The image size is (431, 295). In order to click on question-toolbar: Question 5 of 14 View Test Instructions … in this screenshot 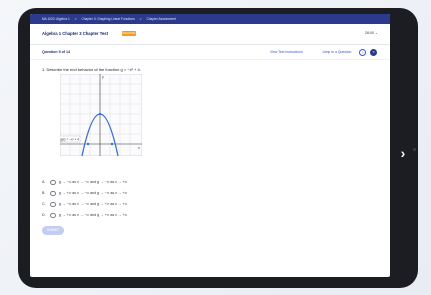, I will do `click(210, 52)`.